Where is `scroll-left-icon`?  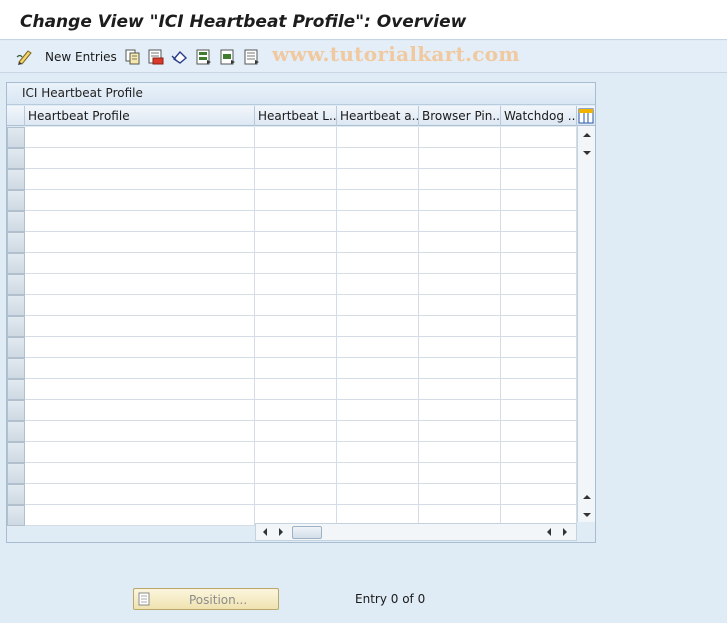
scroll-left-icon is located at coordinates (265, 532).